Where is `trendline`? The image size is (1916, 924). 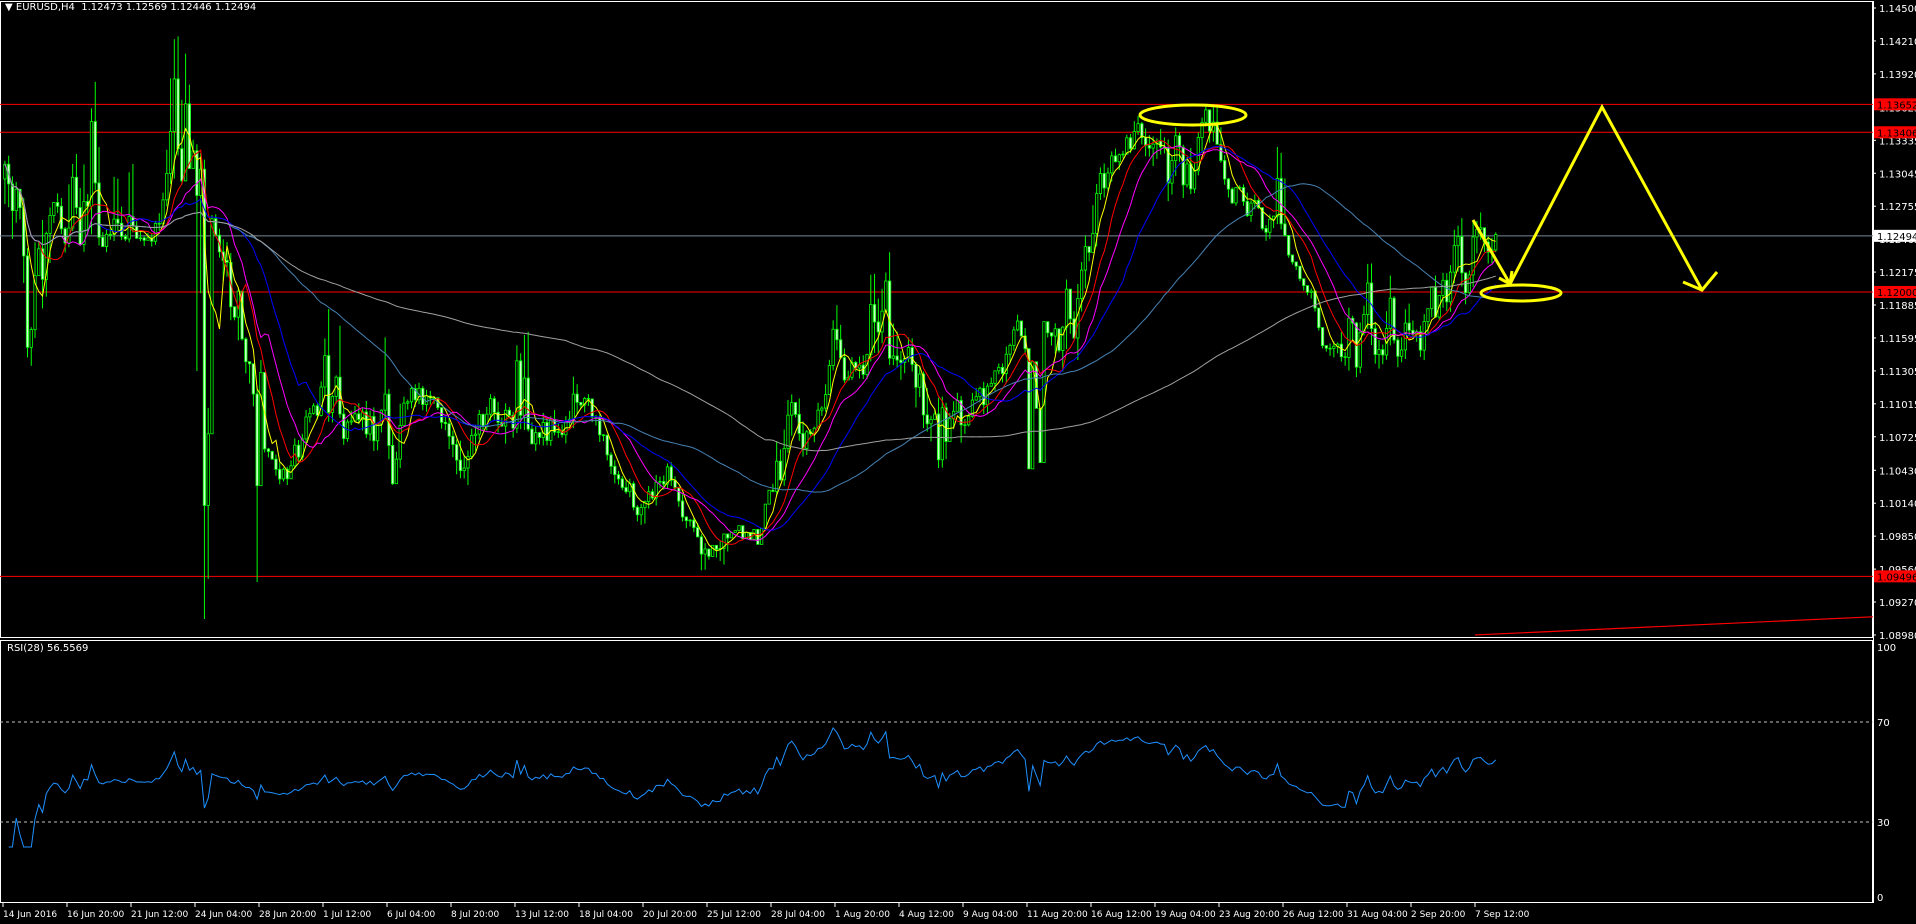 trendline is located at coordinates (1674, 626).